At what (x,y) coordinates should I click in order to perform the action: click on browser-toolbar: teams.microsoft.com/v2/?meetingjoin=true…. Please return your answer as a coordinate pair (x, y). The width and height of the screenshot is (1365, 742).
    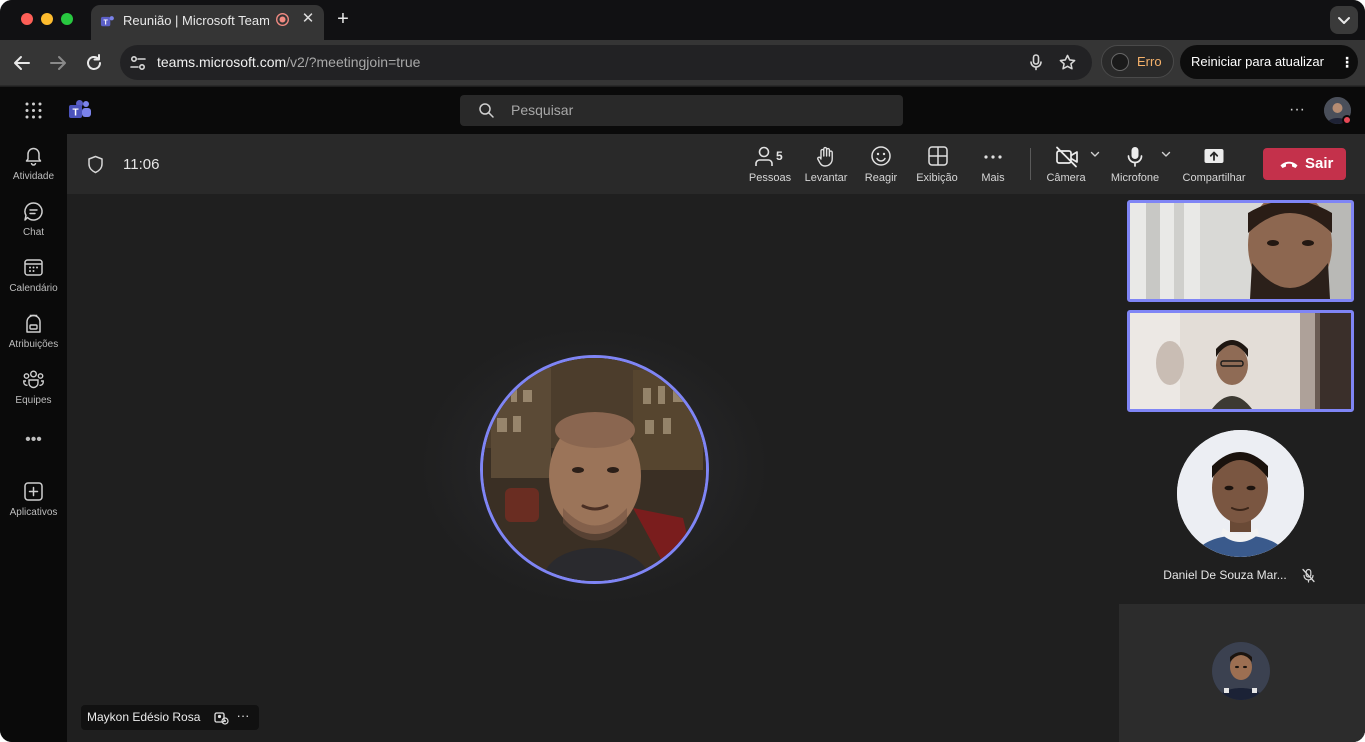
    Looking at the image, I should click on (682, 63).